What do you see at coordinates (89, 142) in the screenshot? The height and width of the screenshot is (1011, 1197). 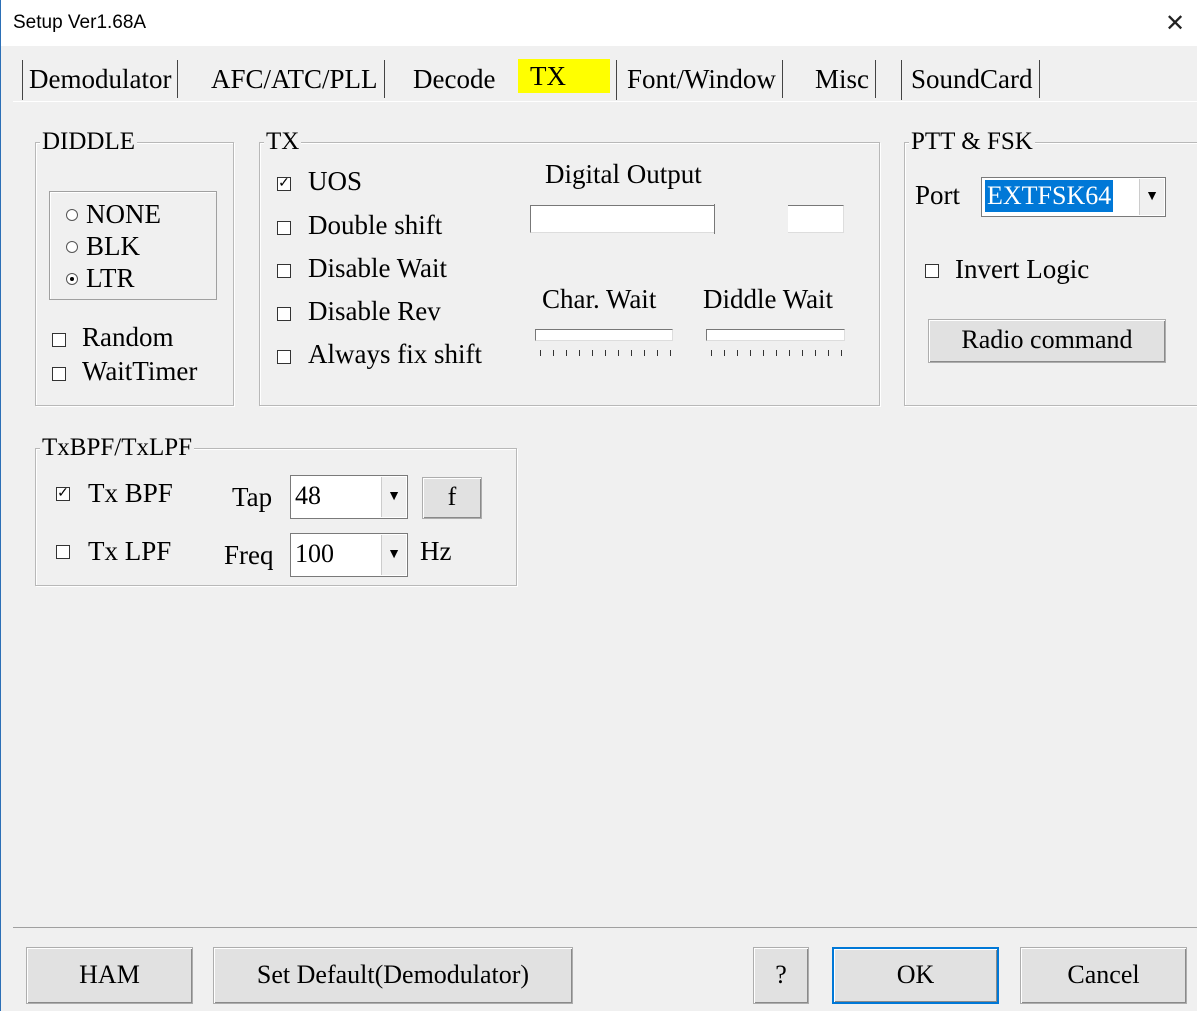 I see `diddle-legend: DIDDLE` at bounding box center [89, 142].